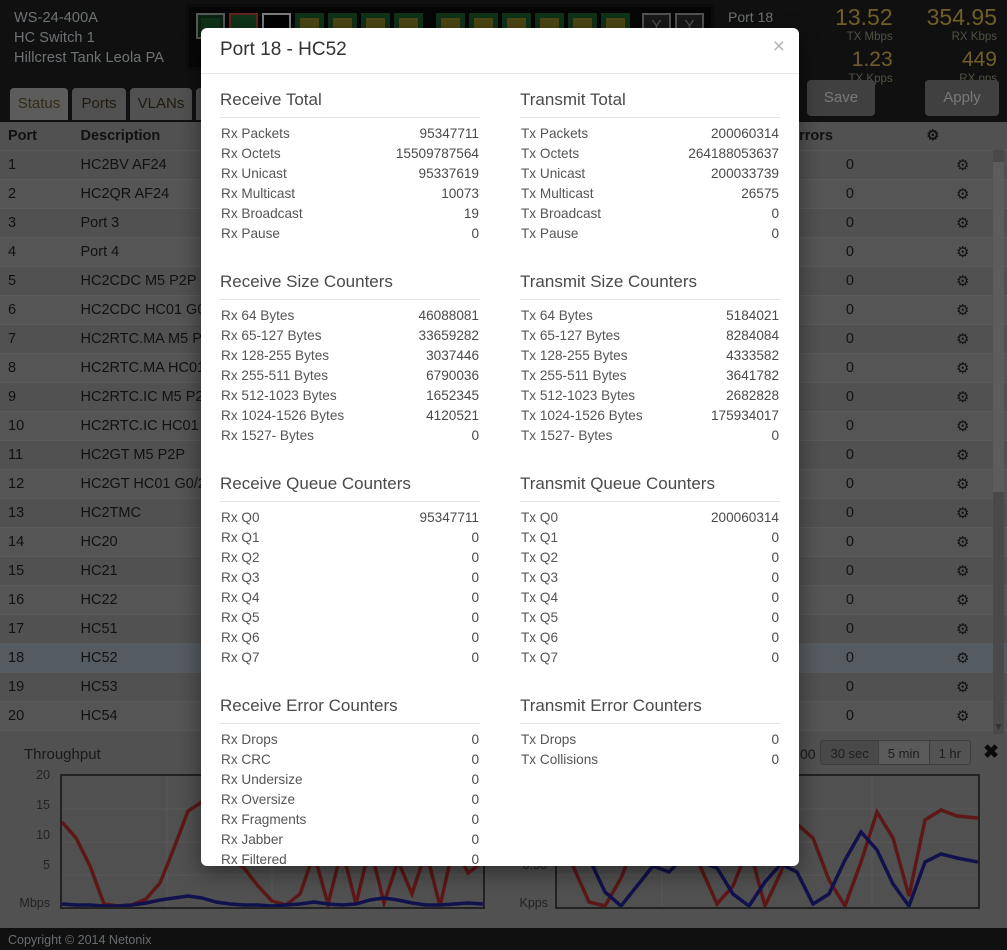 The height and width of the screenshot is (950, 1007). What do you see at coordinates (560, 759) in the screenshot?
I see `stat-label: Tx Collisions` at bounding box center [560, 759].